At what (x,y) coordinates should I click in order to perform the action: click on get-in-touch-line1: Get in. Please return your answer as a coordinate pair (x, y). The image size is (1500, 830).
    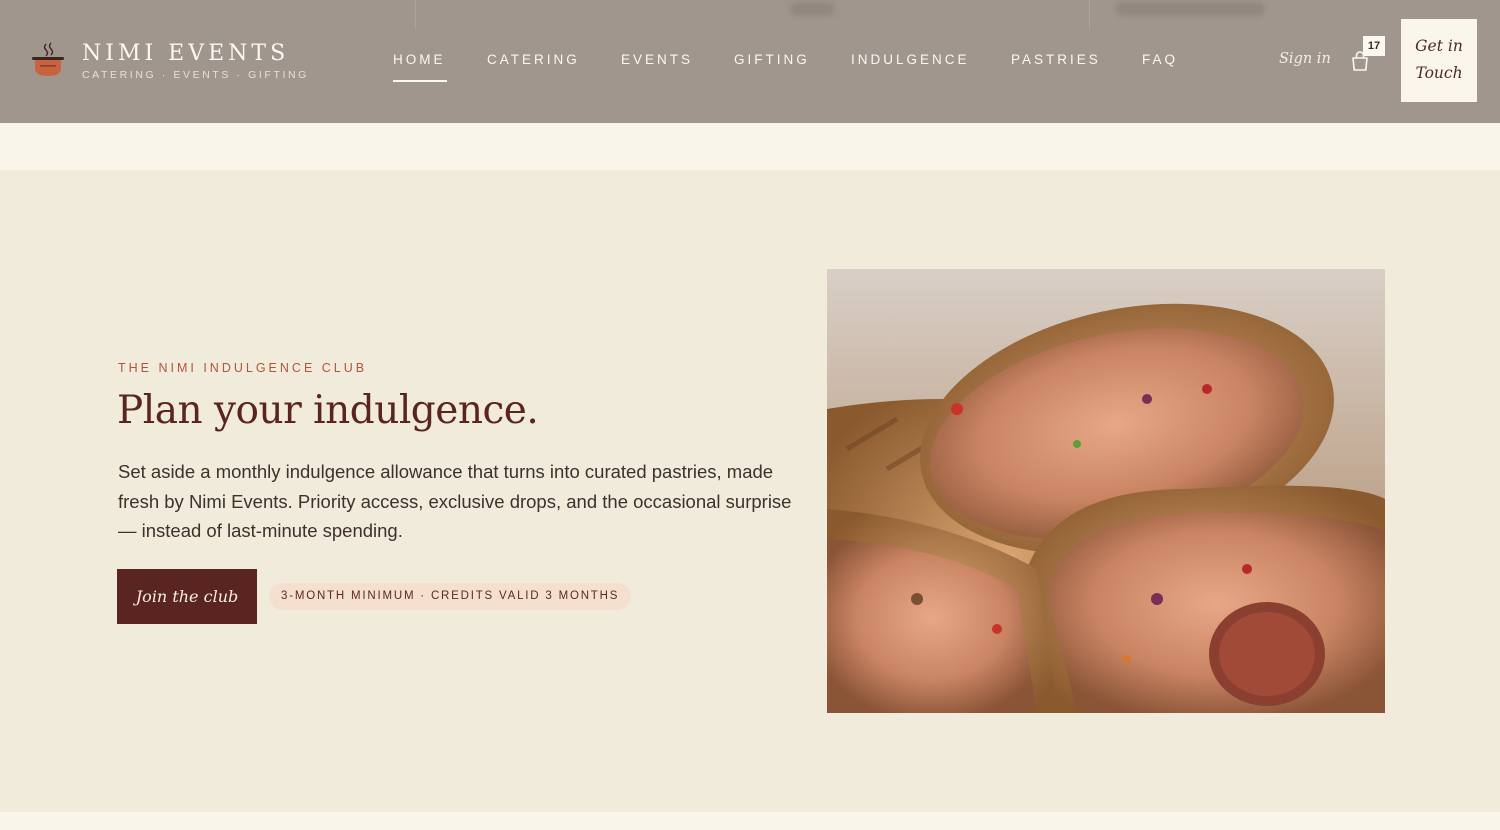
    Looking at the image, I should click on (1439, 46).